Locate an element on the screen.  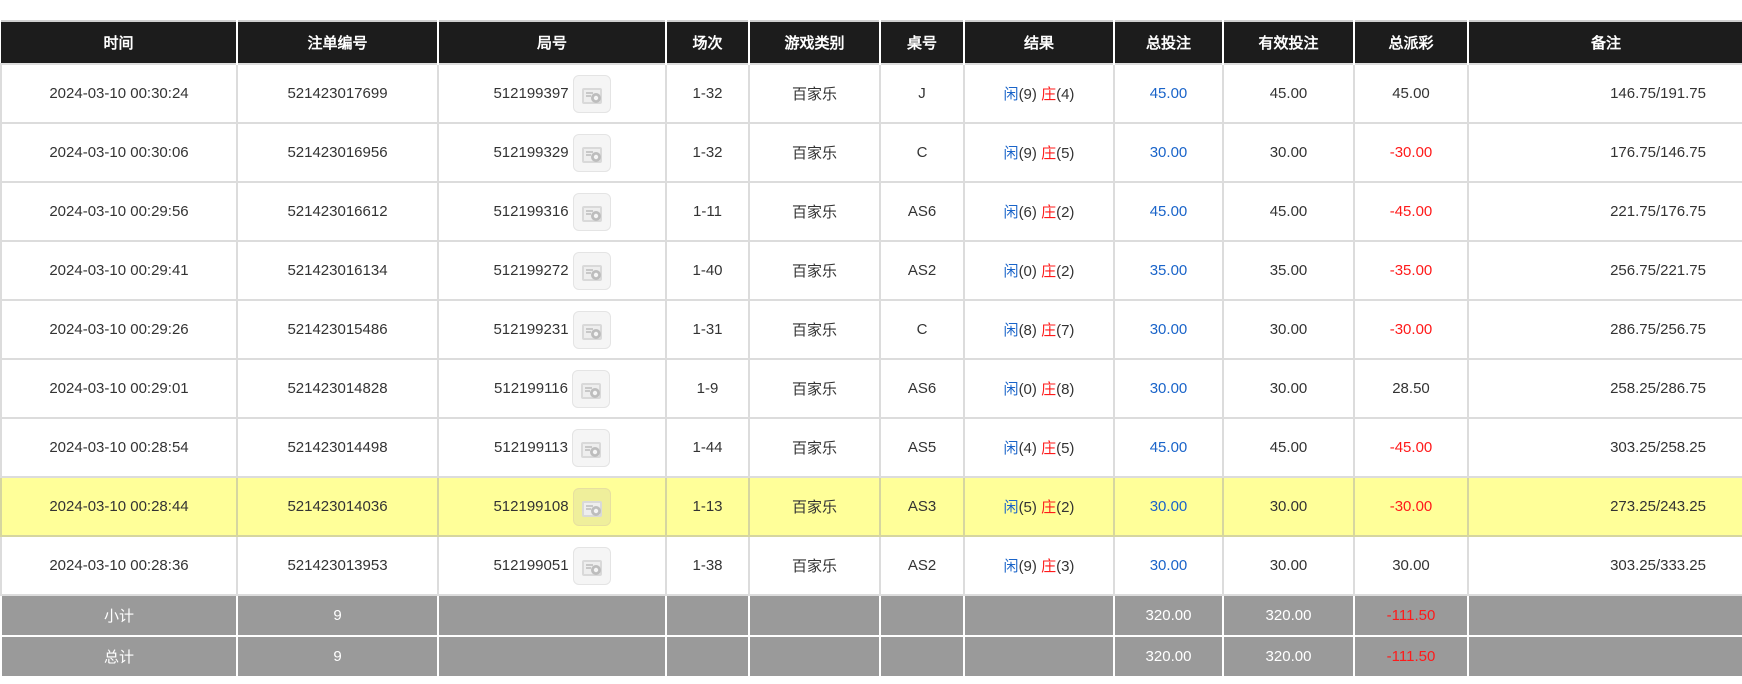
cell-order-no: 521423014498 is located at coordinates (337, 447).